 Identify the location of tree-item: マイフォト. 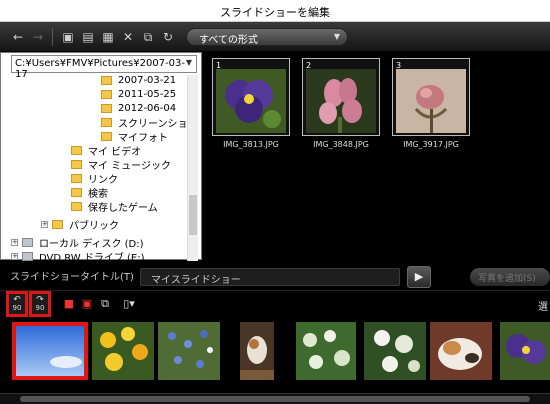
(134, 136).